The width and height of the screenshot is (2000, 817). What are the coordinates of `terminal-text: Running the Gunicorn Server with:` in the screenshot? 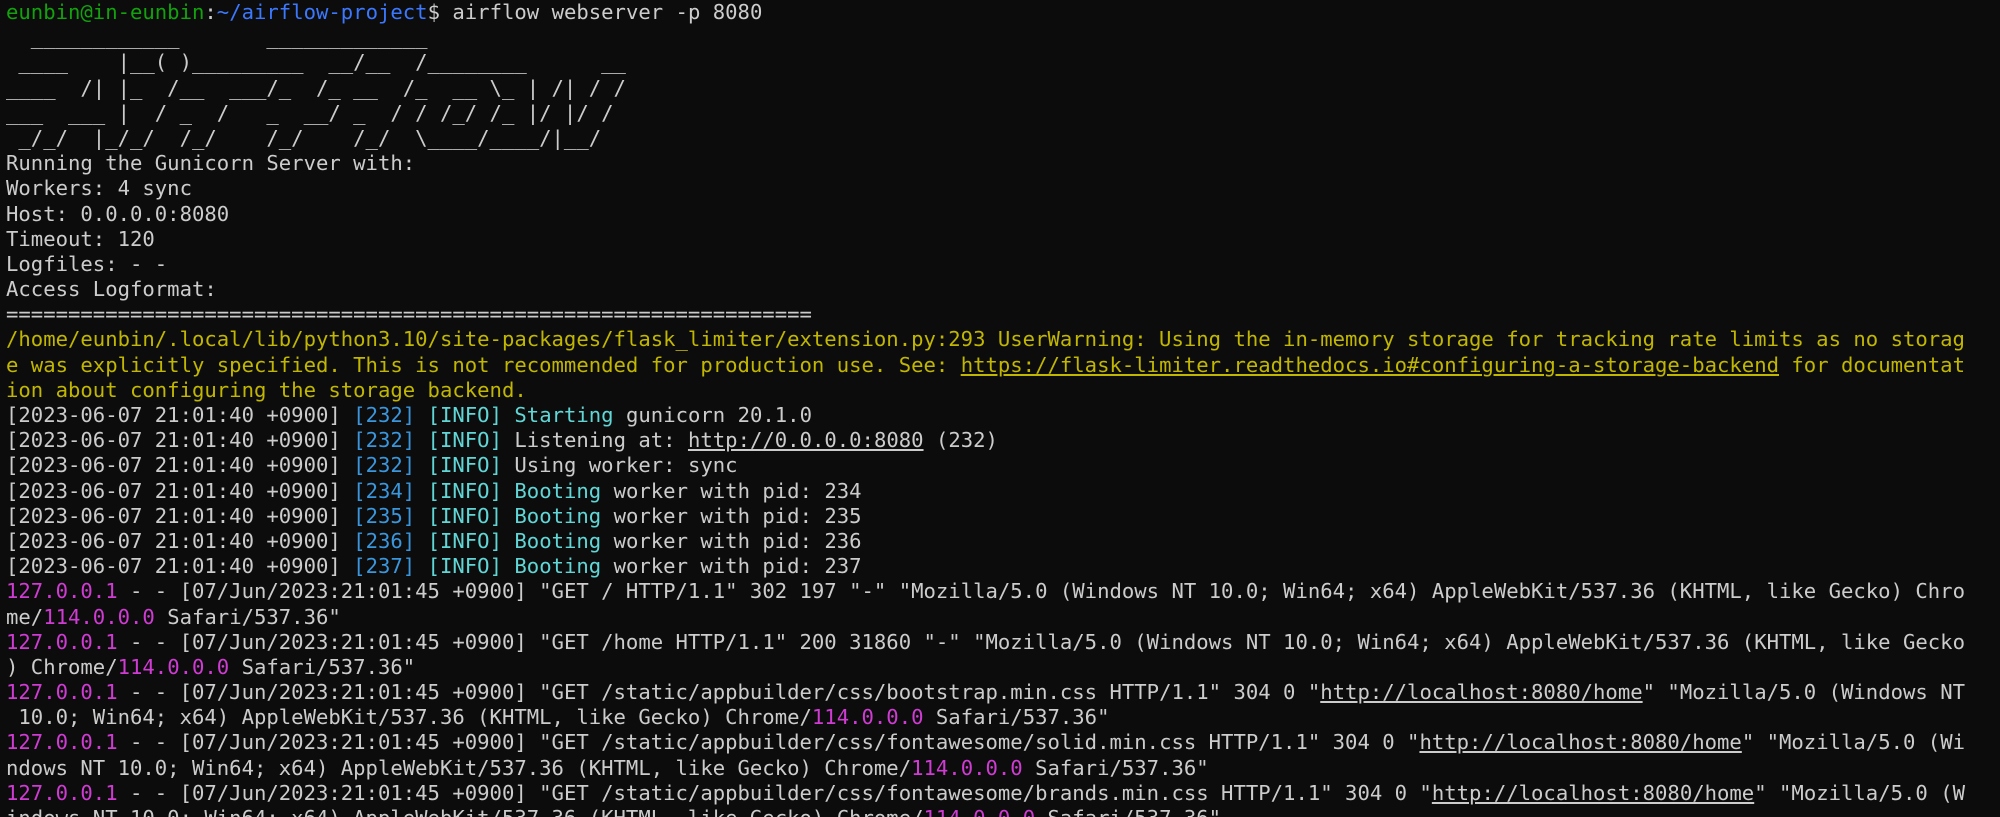 It's located at (211, 163).